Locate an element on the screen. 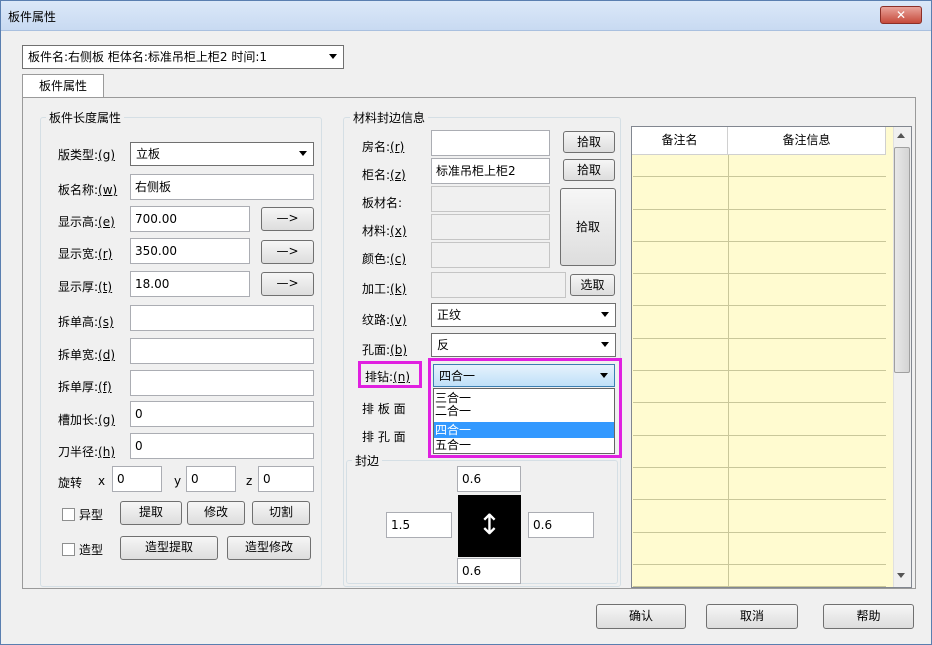 The width and height of the screenshot is (932, 645). apply-width-button: —> is located at coordinates (287, 252).